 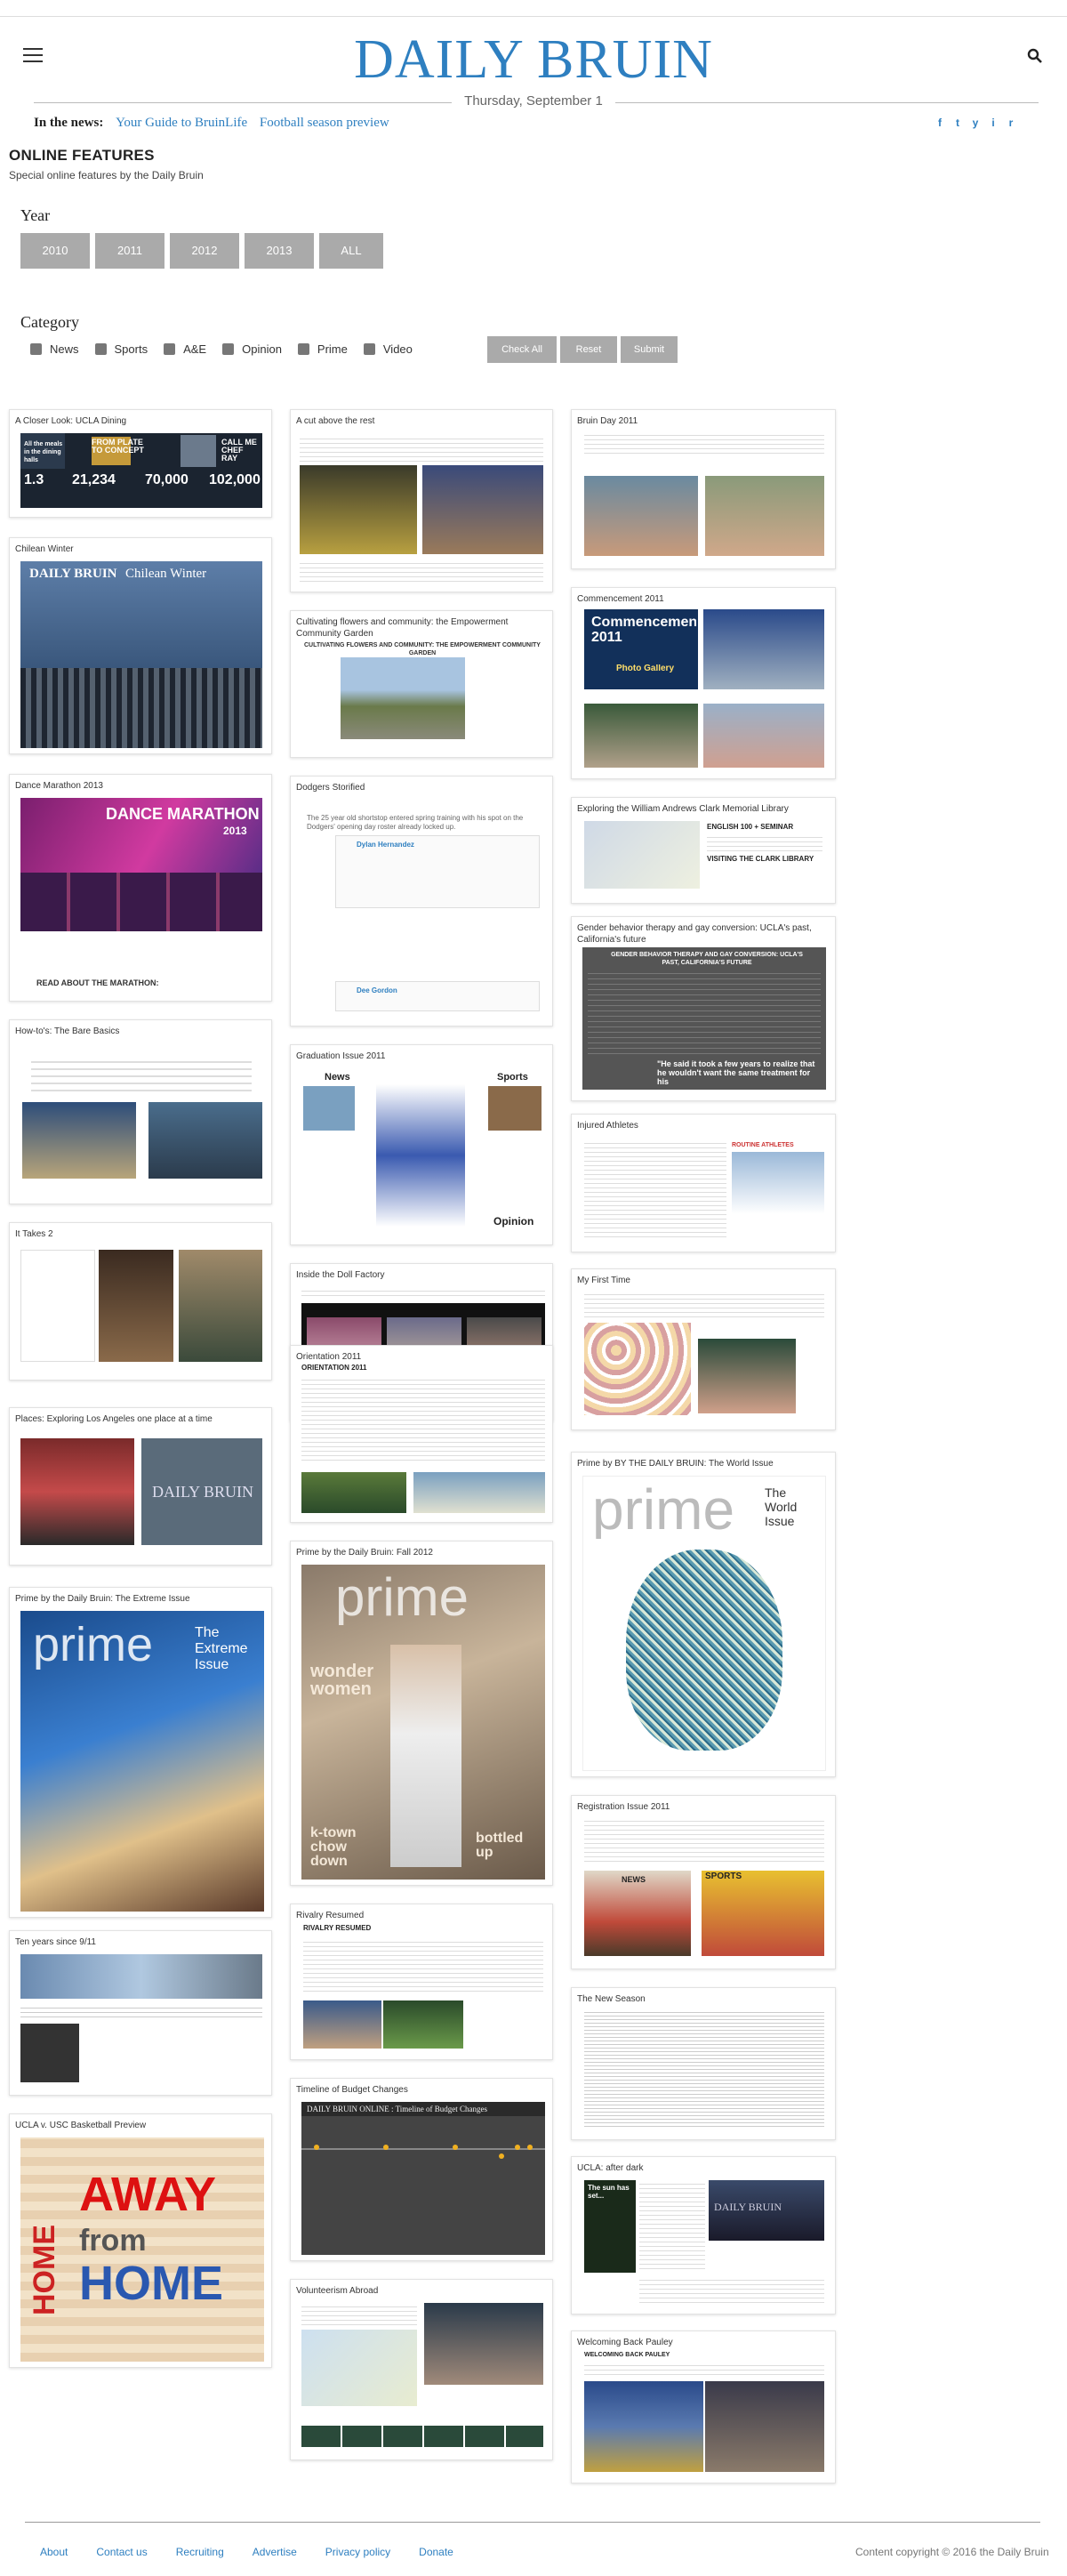 I want to click on card-title: Graduation Issue 2011, so click(x=341, y=1056).